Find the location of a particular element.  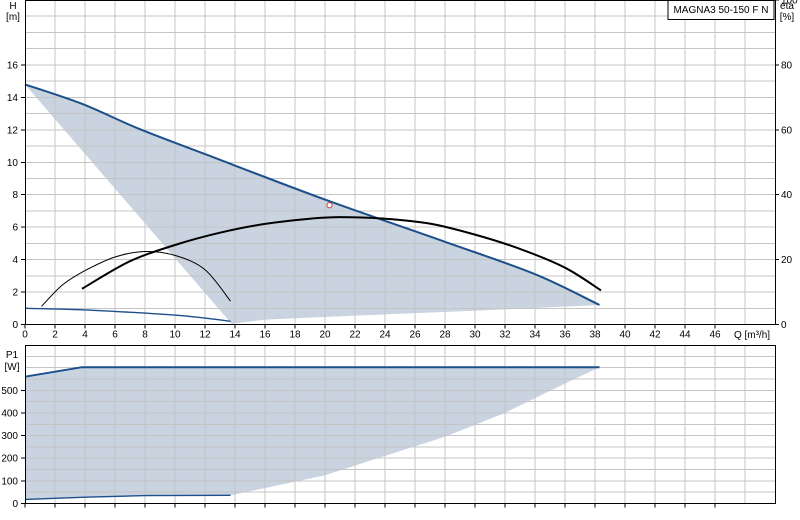

flow-tick-label: 22 is located at coordinates (355, 335).